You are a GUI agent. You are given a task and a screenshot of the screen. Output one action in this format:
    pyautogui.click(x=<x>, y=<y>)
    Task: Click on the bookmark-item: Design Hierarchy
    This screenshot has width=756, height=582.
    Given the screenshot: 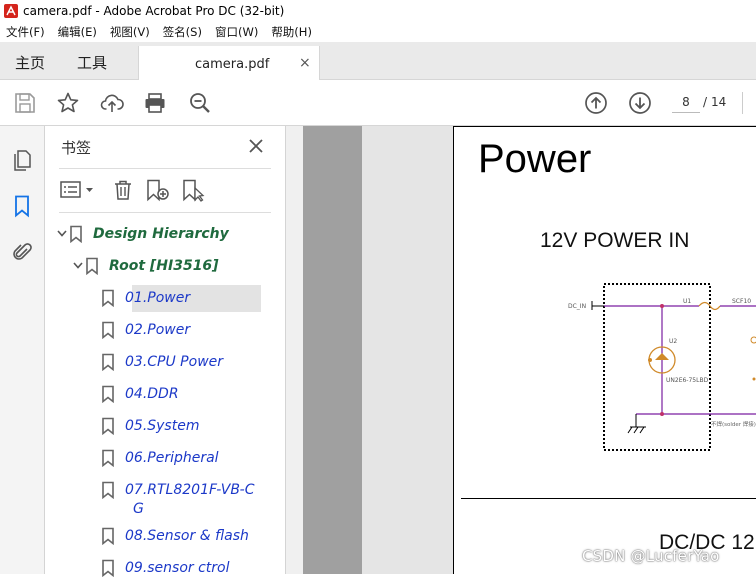 What is the action you would take?
    pyautogui.click(x=142, y=234)
    